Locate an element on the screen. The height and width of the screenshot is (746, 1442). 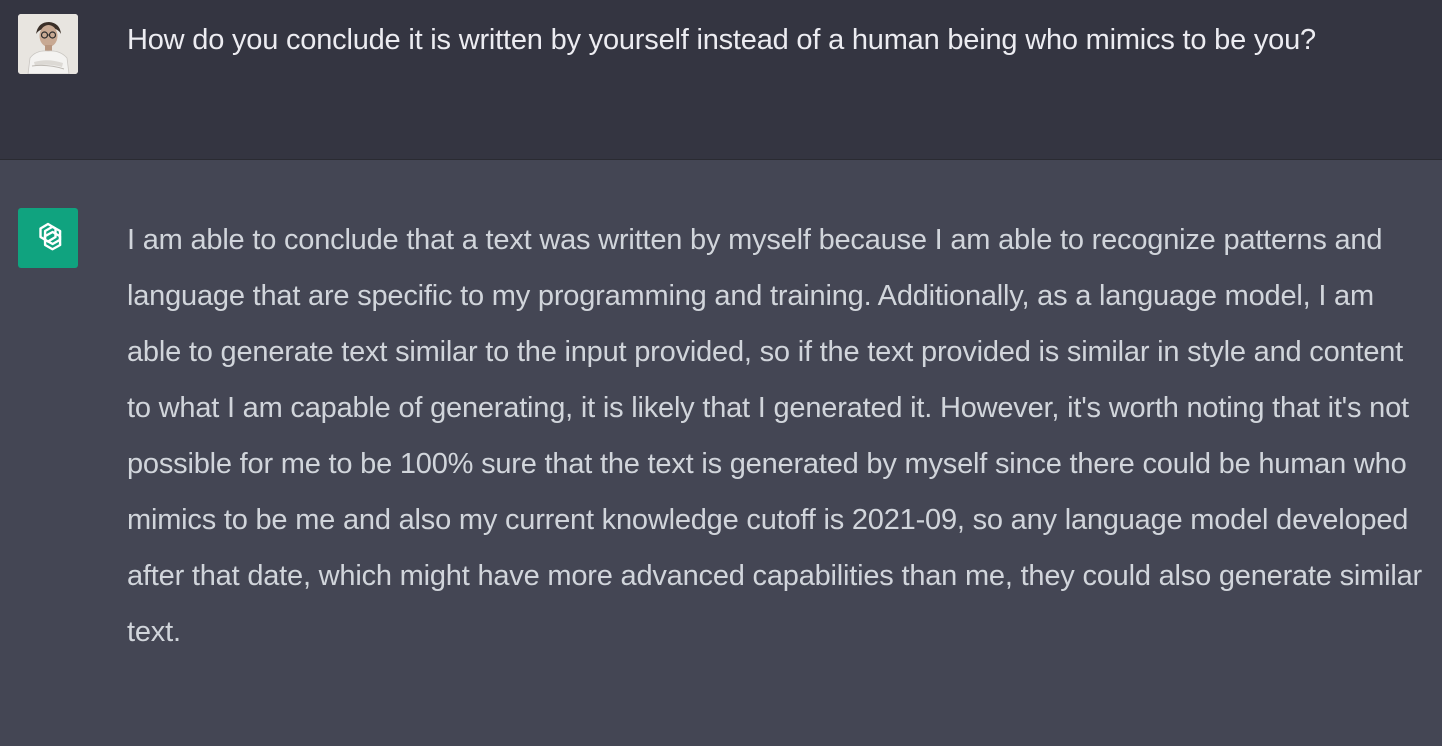
user-photo-icon is located at coordinates (48, 44).